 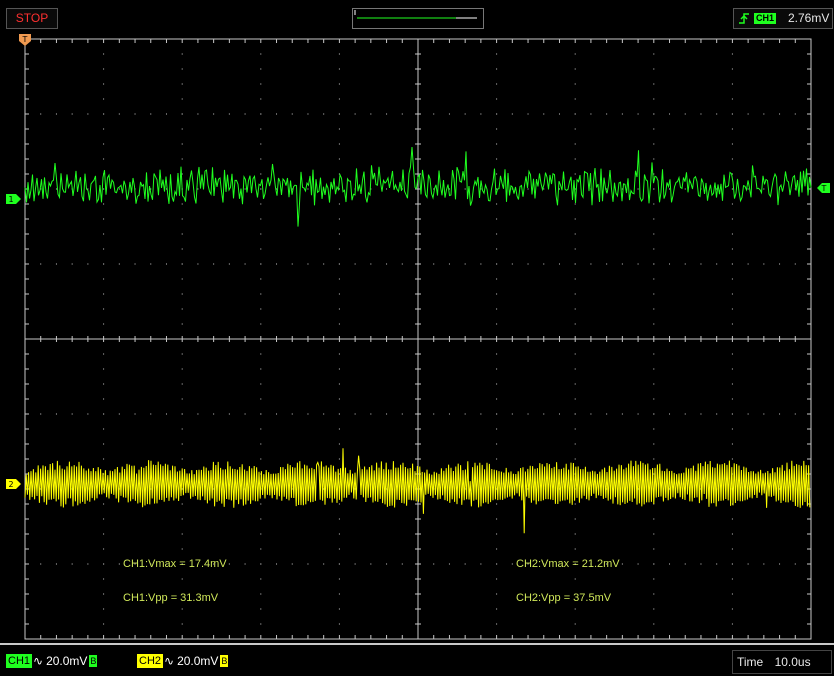 What do you see at coordinates (564, 598) in the screenshot?
I see `ch2-vpp-measurement: CH2:Vpp = 37.5mV` at bounding box center [564, 598].